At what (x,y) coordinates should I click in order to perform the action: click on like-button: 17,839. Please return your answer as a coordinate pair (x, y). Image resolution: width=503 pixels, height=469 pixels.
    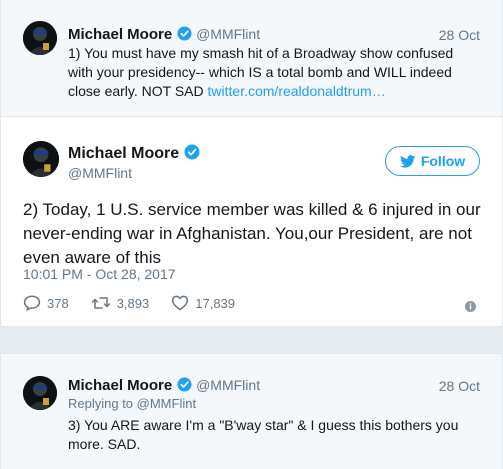
    Looking at the image, I should click on (203, 303).